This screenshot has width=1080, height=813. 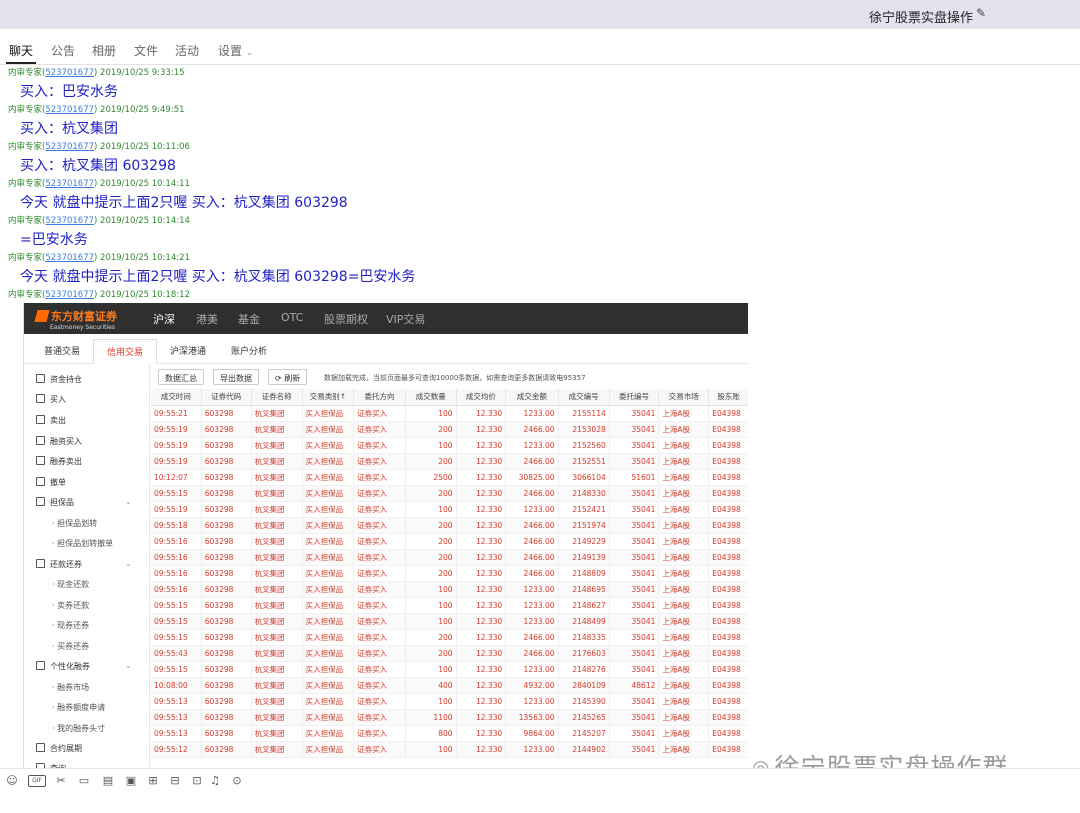 I want to click on message-meta: 内审专家(523701677) 2019/10/25 10:11:06, so click(x=99, y=147).